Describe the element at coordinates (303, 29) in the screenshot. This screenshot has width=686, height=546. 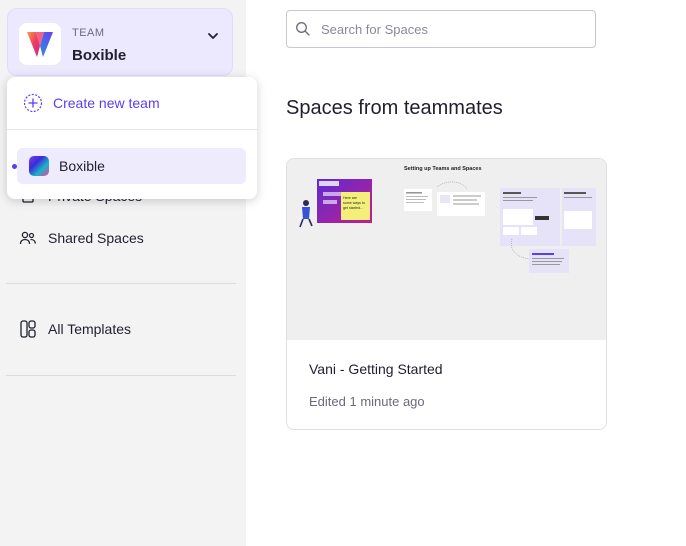
I see `search-icon` at that location.